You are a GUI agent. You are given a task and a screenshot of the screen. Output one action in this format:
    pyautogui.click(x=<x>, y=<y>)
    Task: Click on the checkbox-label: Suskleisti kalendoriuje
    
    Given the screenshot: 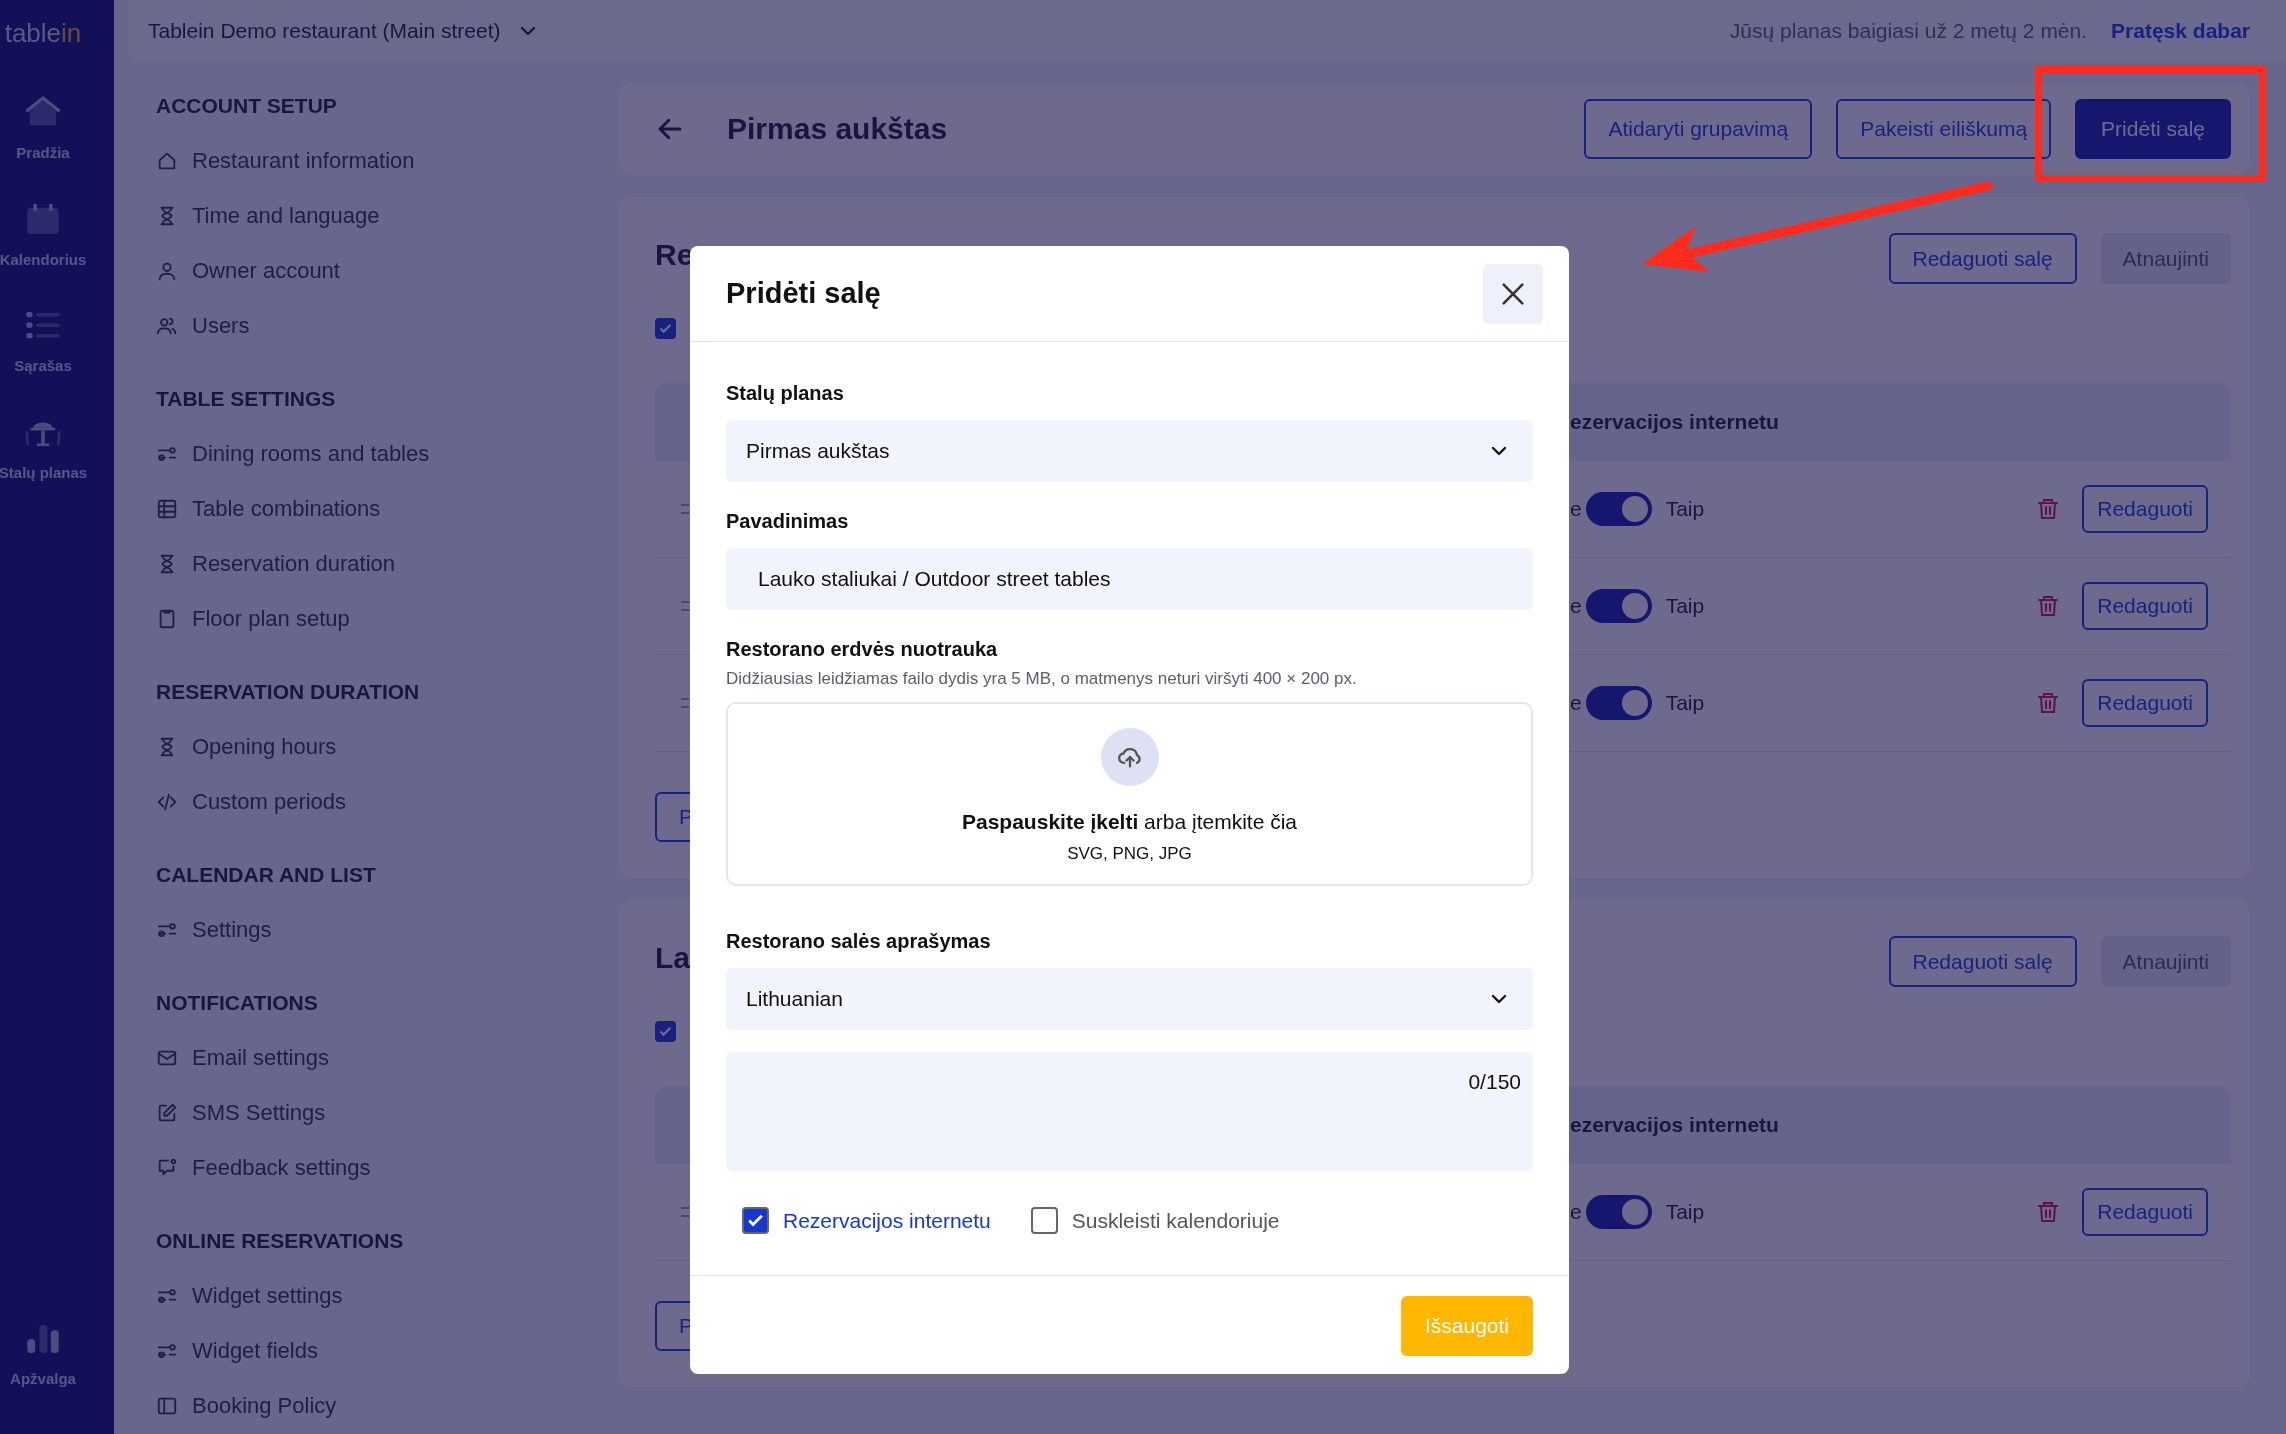 What is the action you would take?
    pyautogui.click(x=1175, y=1220)
    